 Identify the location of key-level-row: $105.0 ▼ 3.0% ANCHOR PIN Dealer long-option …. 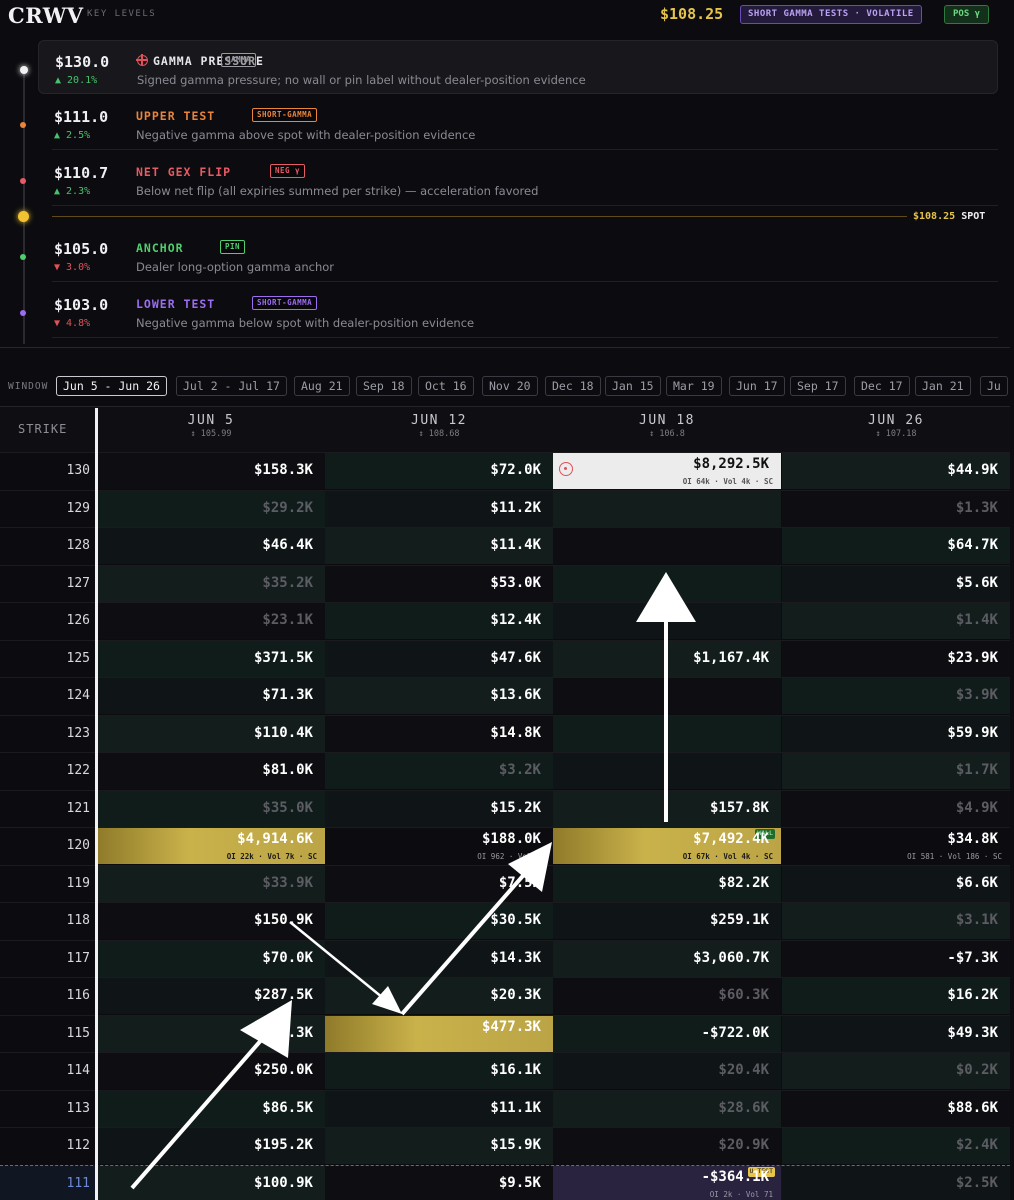
(518, 255).